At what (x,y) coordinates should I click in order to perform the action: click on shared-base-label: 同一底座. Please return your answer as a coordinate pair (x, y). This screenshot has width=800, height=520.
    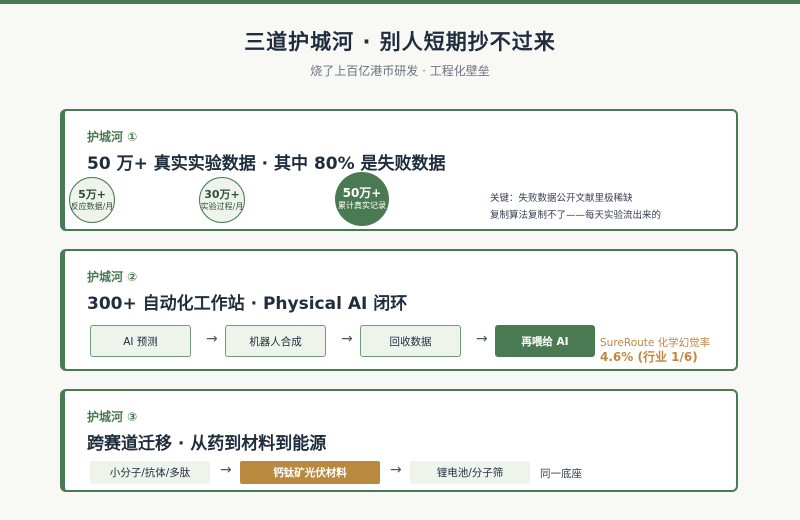
    Looking at the image, I should click on (561, 474).